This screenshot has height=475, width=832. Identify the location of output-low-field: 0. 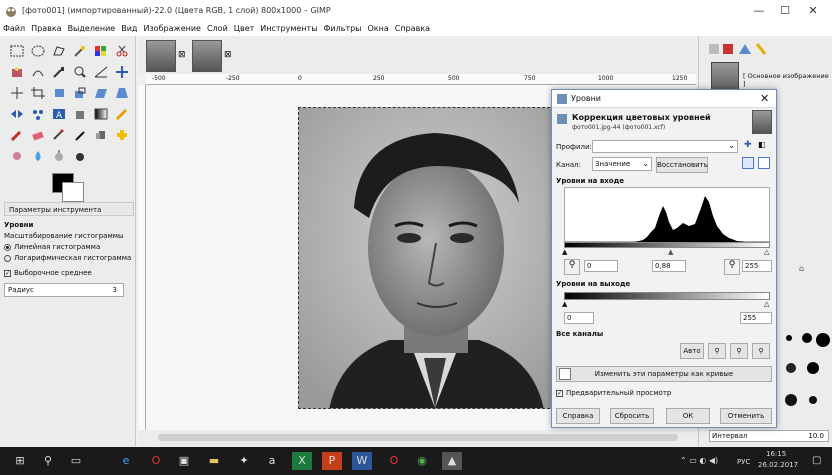
(579, 318).